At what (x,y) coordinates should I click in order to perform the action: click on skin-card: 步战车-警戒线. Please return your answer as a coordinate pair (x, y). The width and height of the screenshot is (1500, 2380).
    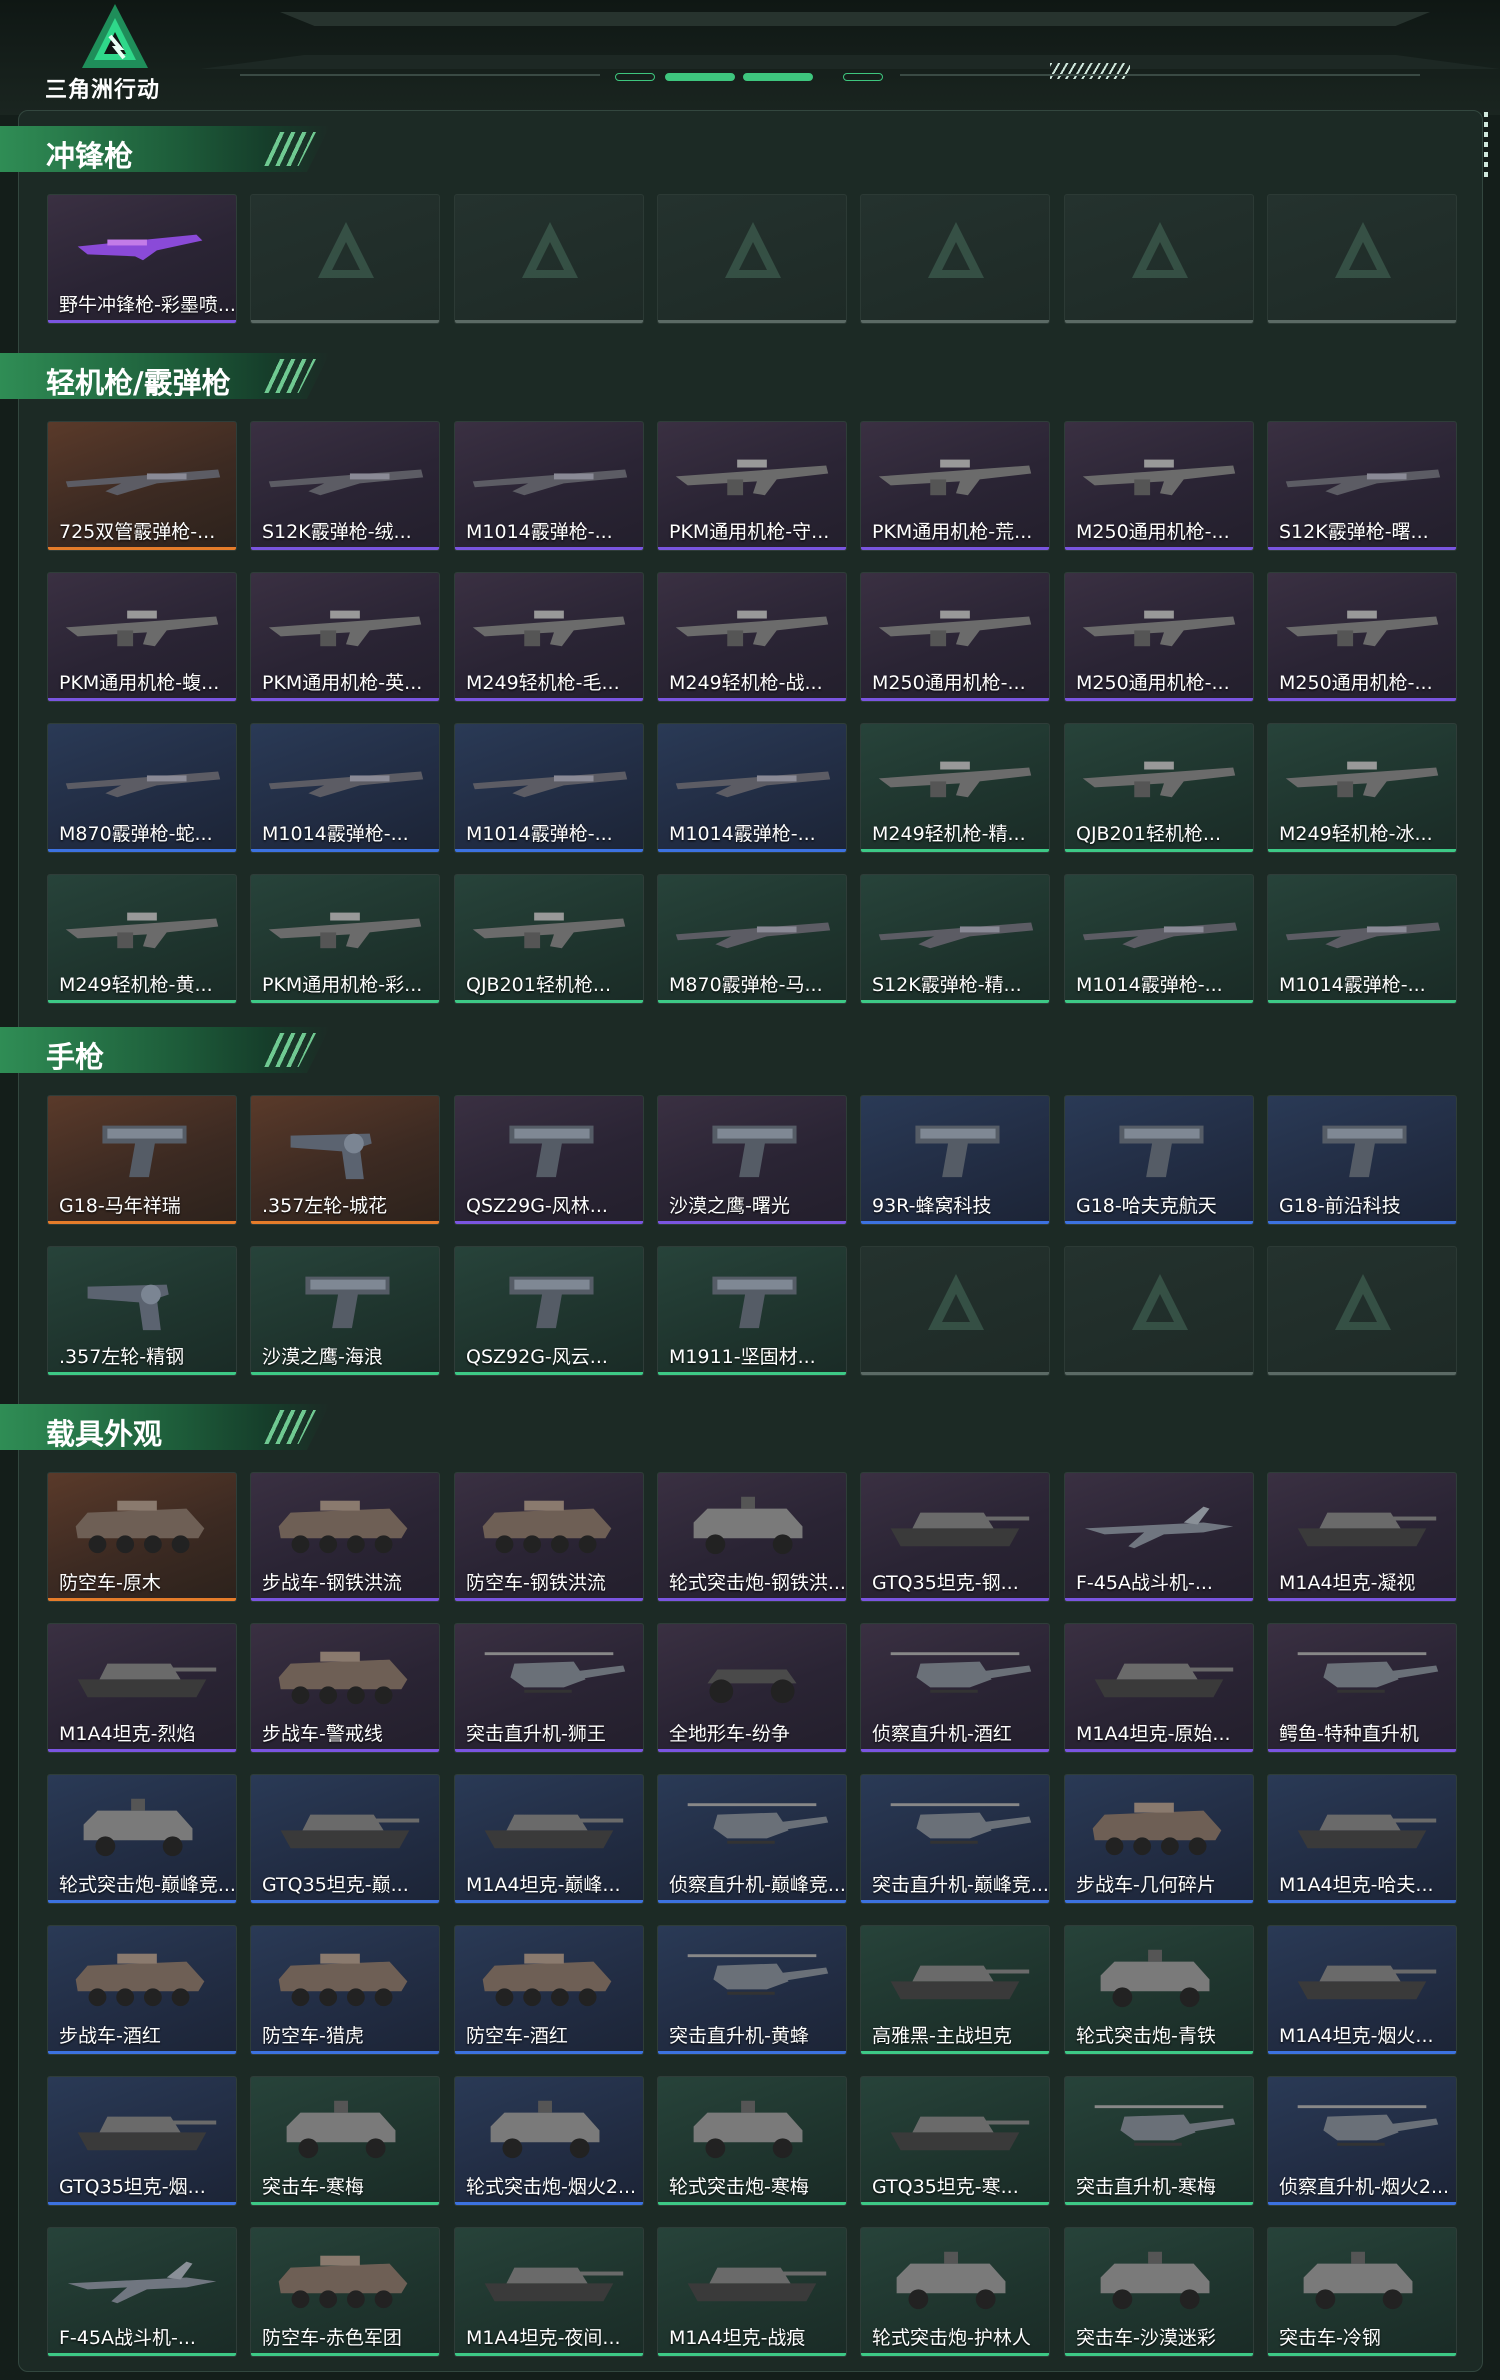
    Looking at the image, I should click on (345, 1688).